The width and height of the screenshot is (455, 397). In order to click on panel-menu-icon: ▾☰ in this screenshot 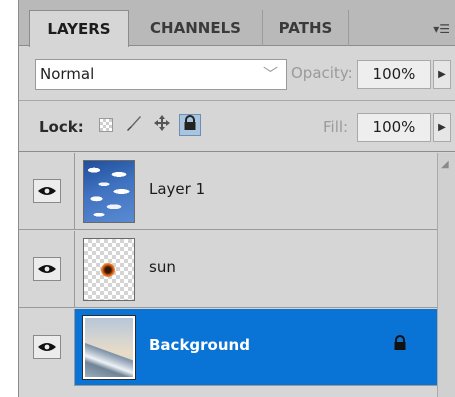, I will do `click(441, 29)`.